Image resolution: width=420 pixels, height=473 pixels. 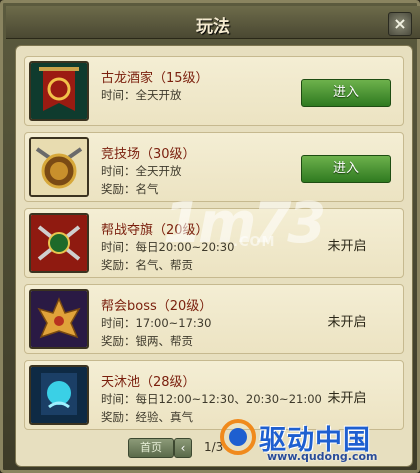 I want to click on activity-name: 天沐池（28级）, so click(x=148, y=382).